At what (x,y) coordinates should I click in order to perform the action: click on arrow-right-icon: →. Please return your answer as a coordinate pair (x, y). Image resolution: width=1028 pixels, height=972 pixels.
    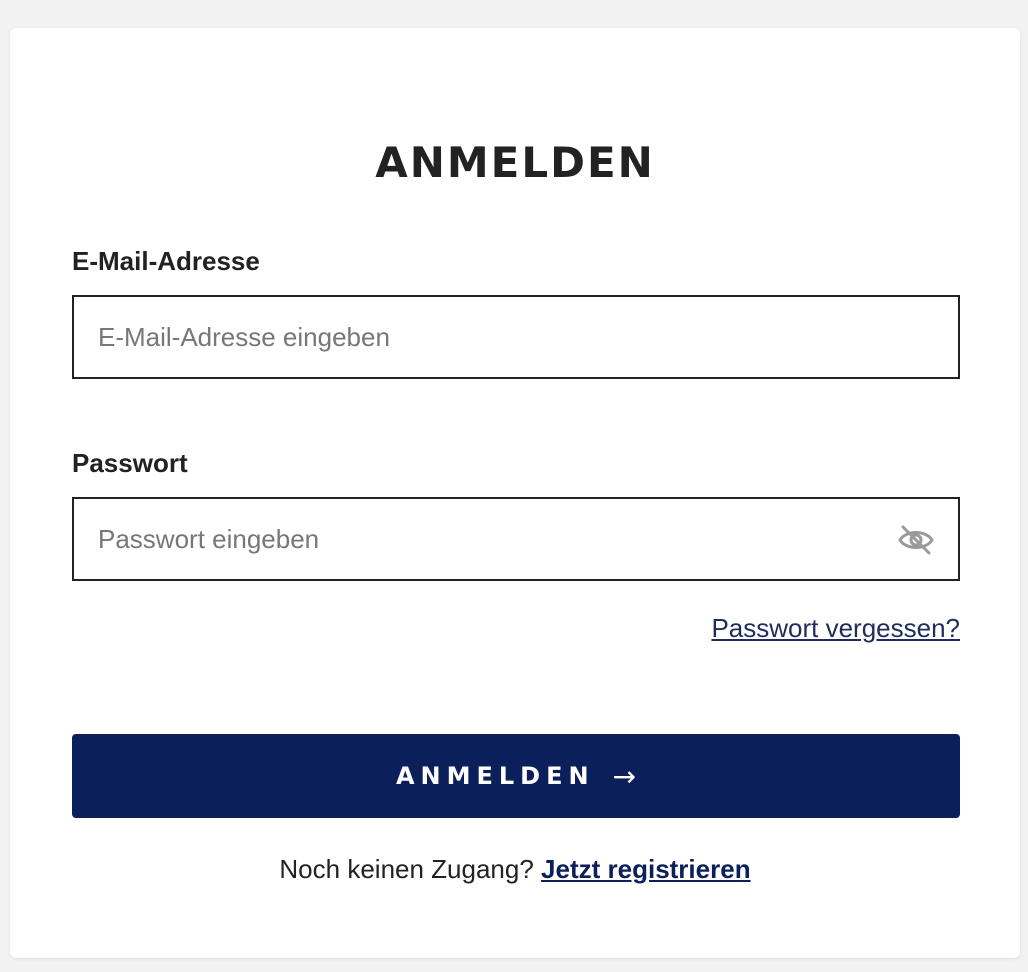
    Looking at the image, I should click on (624, 776).